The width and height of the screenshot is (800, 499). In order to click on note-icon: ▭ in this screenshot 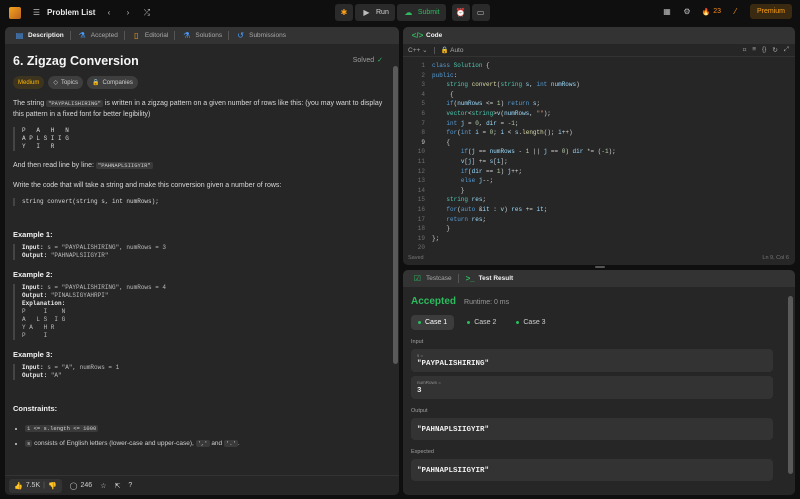, I will do `click(480, 12)`.